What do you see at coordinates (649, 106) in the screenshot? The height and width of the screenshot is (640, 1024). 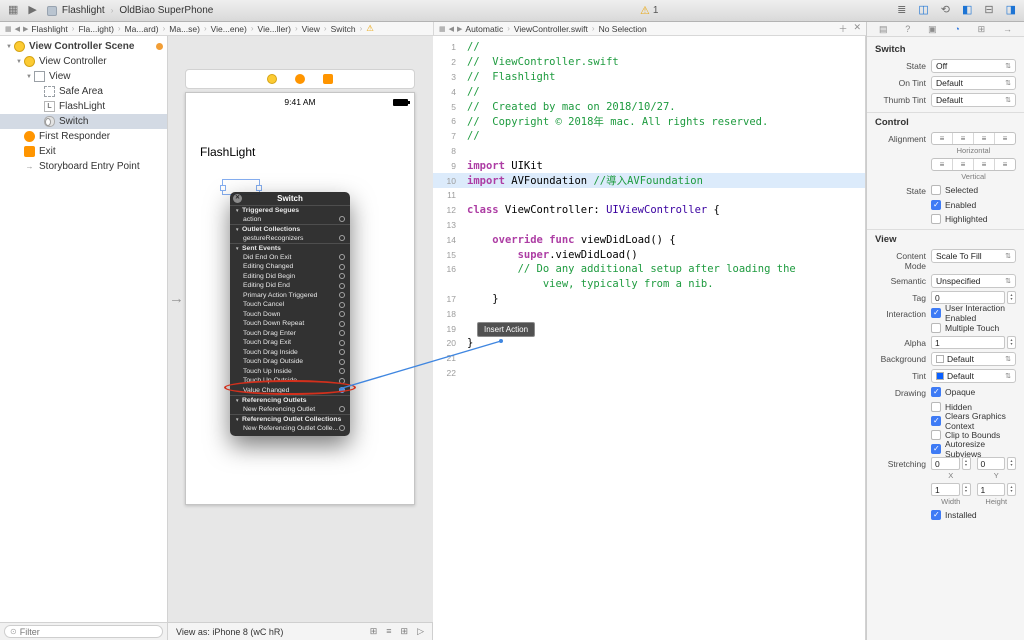 I see `code-line: 5// Created by mac on 2018/10/27.` at bounding box center [649, 106].